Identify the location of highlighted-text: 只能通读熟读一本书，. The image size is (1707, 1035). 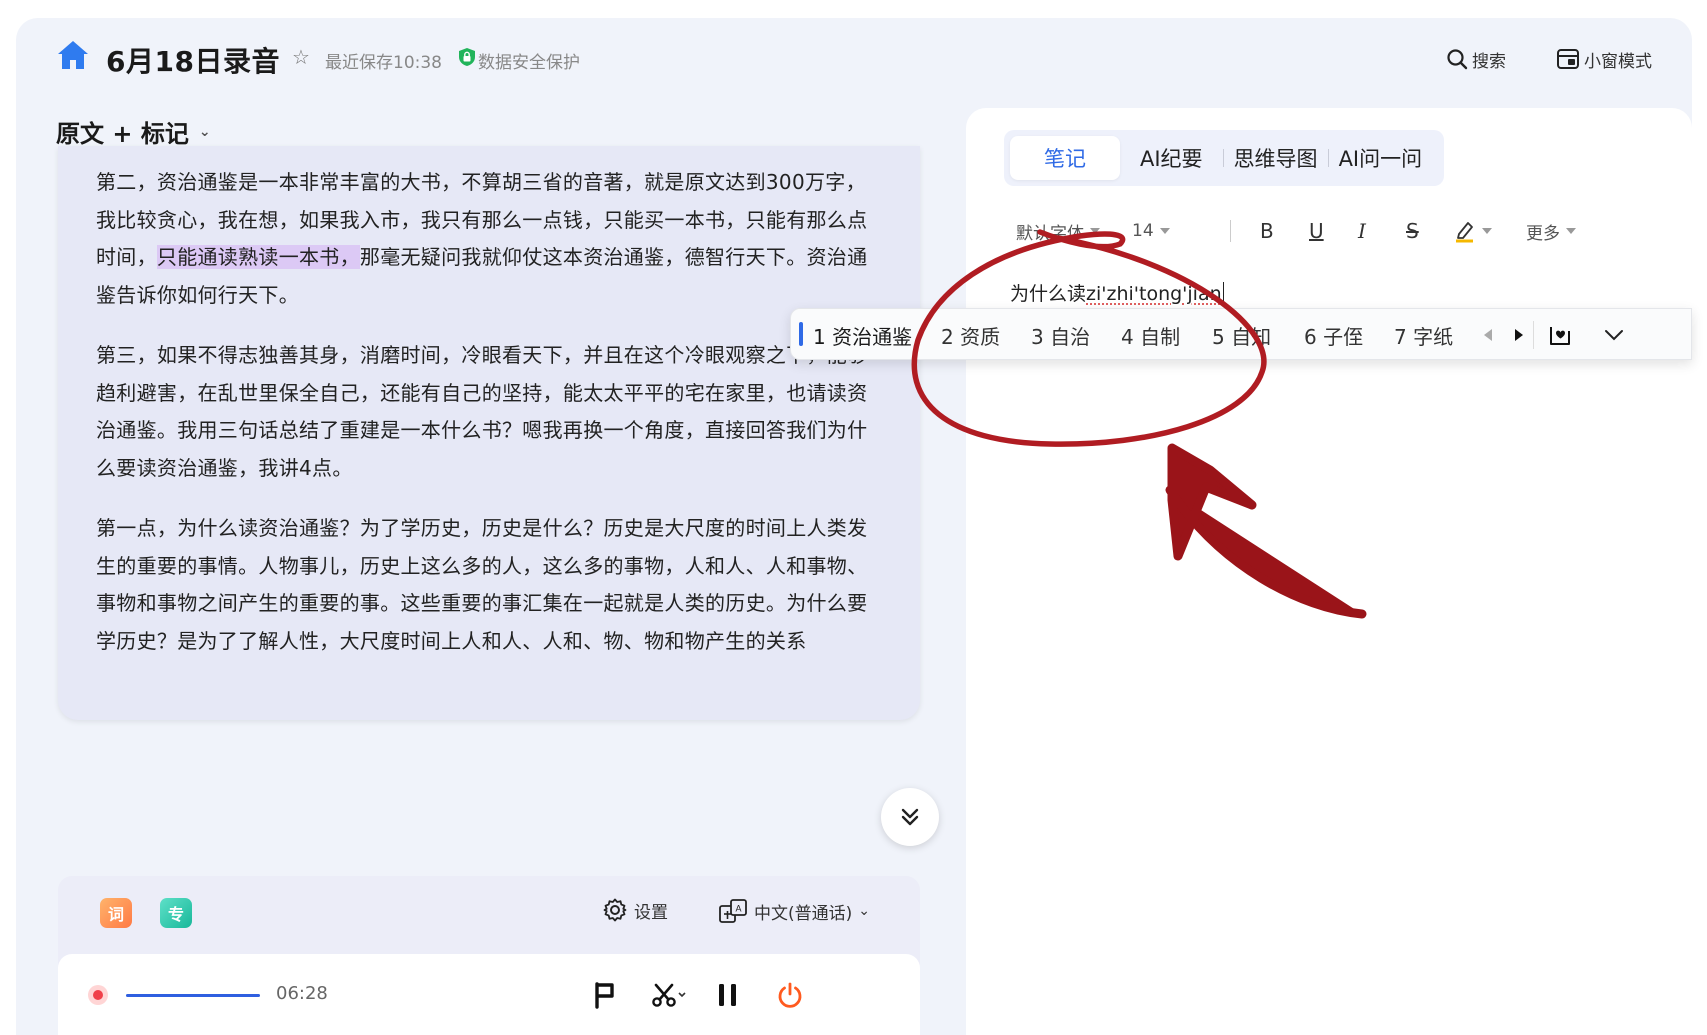
(258, 257).